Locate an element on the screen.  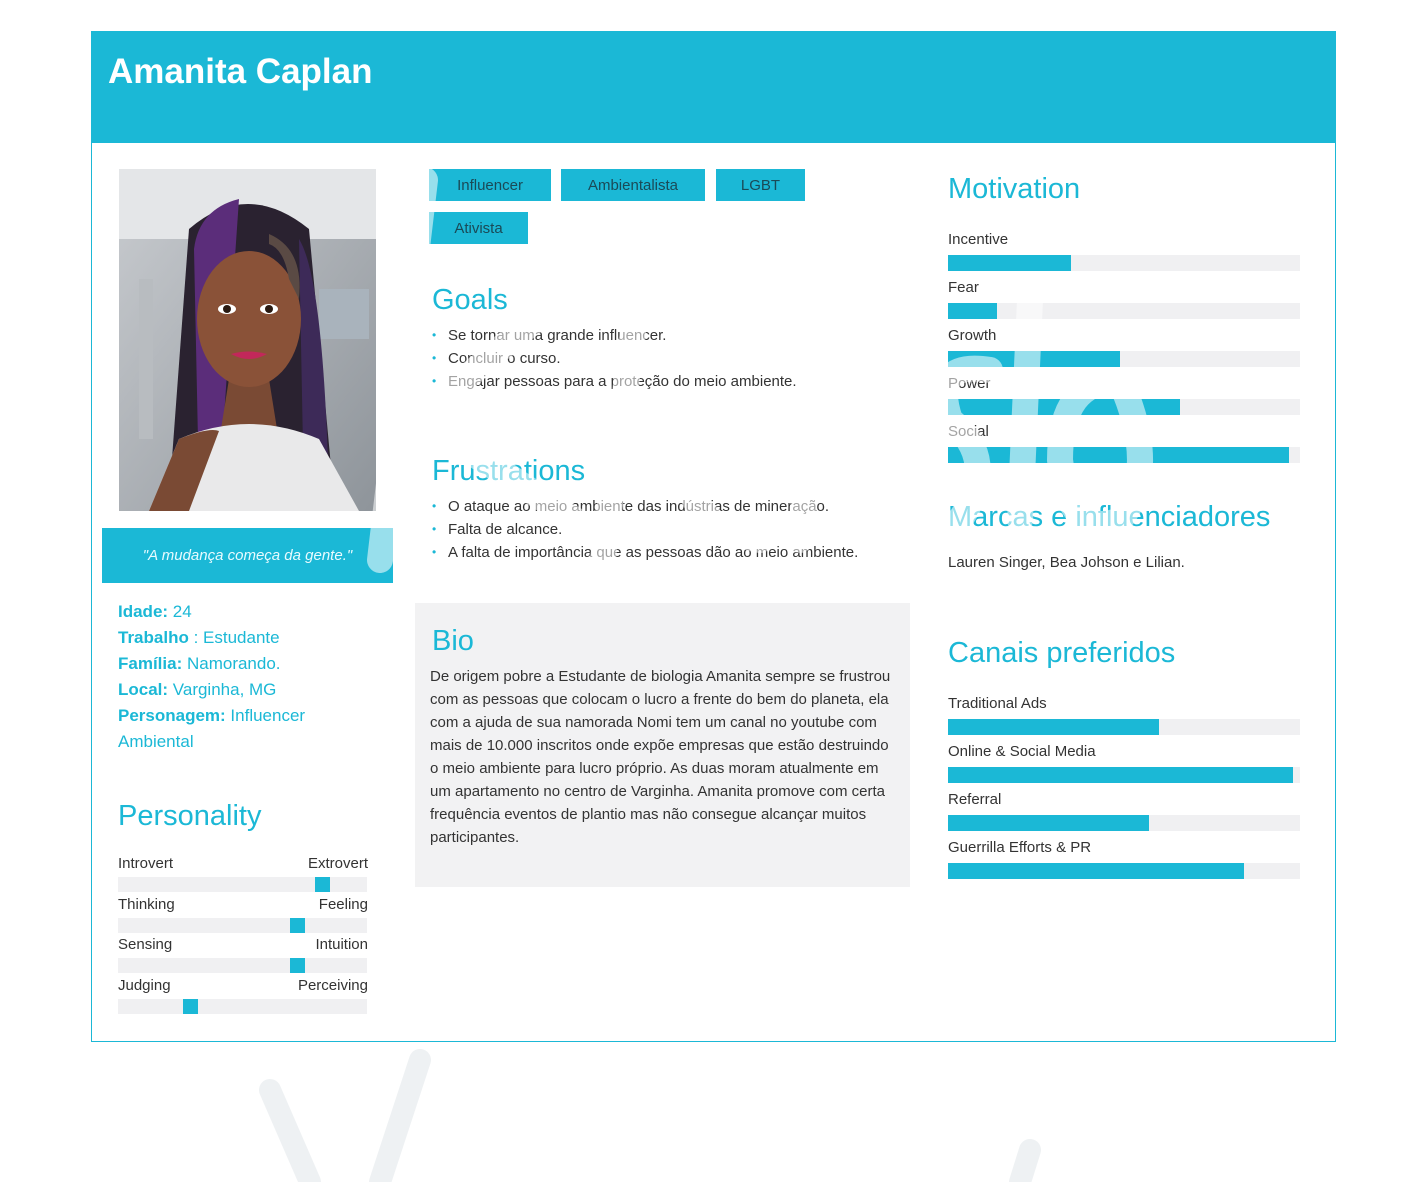
trait-left-label: Sensing is located at coordinates (145, 944).